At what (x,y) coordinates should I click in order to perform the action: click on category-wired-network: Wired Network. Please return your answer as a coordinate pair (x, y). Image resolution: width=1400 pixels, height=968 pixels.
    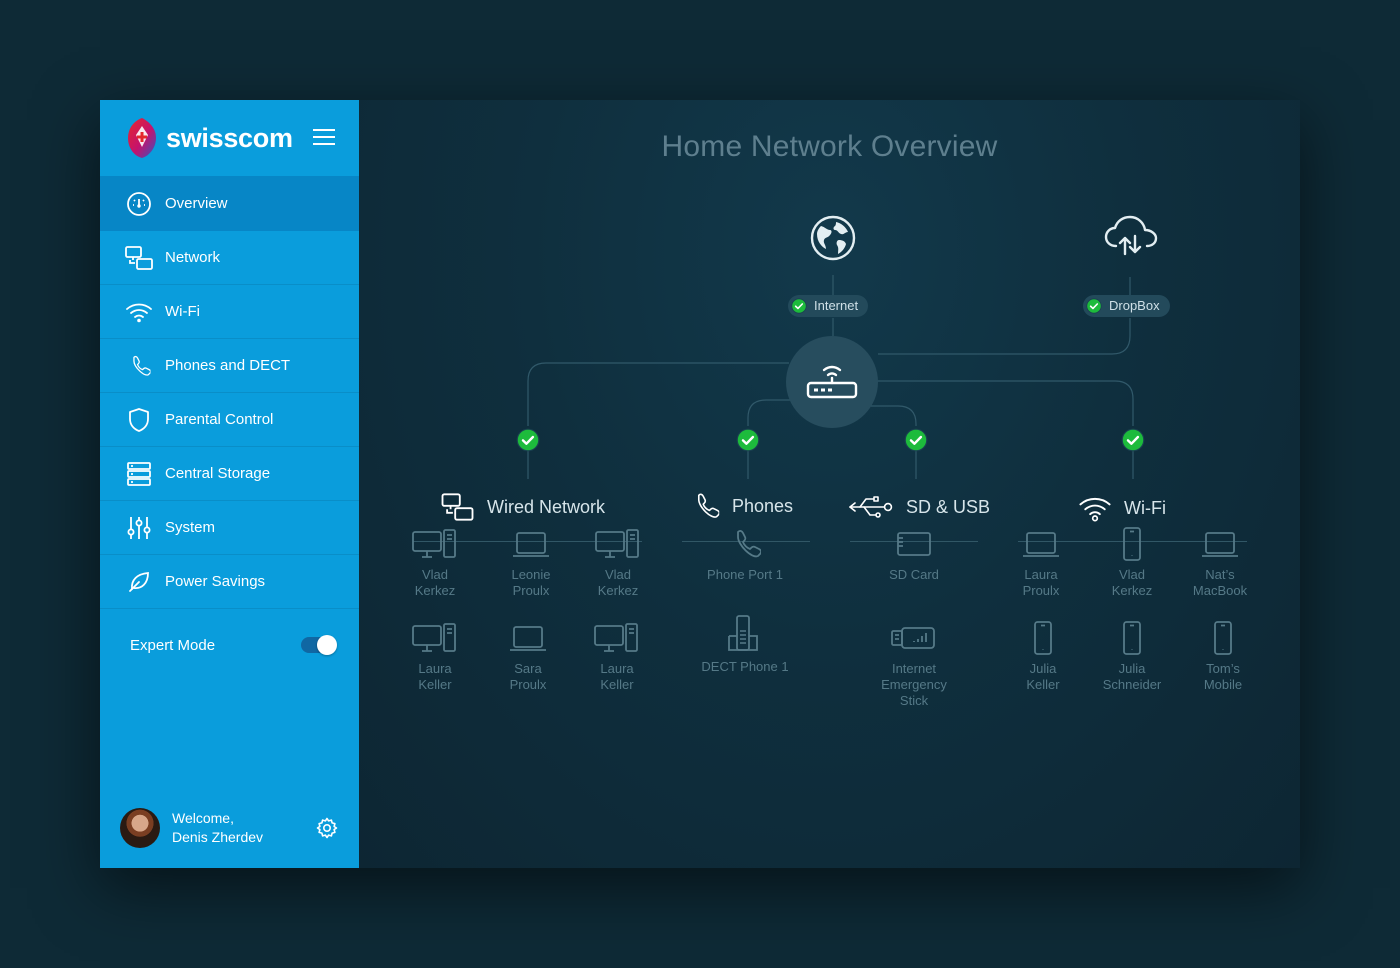
    Looking at the image, I should click on (522, 507).